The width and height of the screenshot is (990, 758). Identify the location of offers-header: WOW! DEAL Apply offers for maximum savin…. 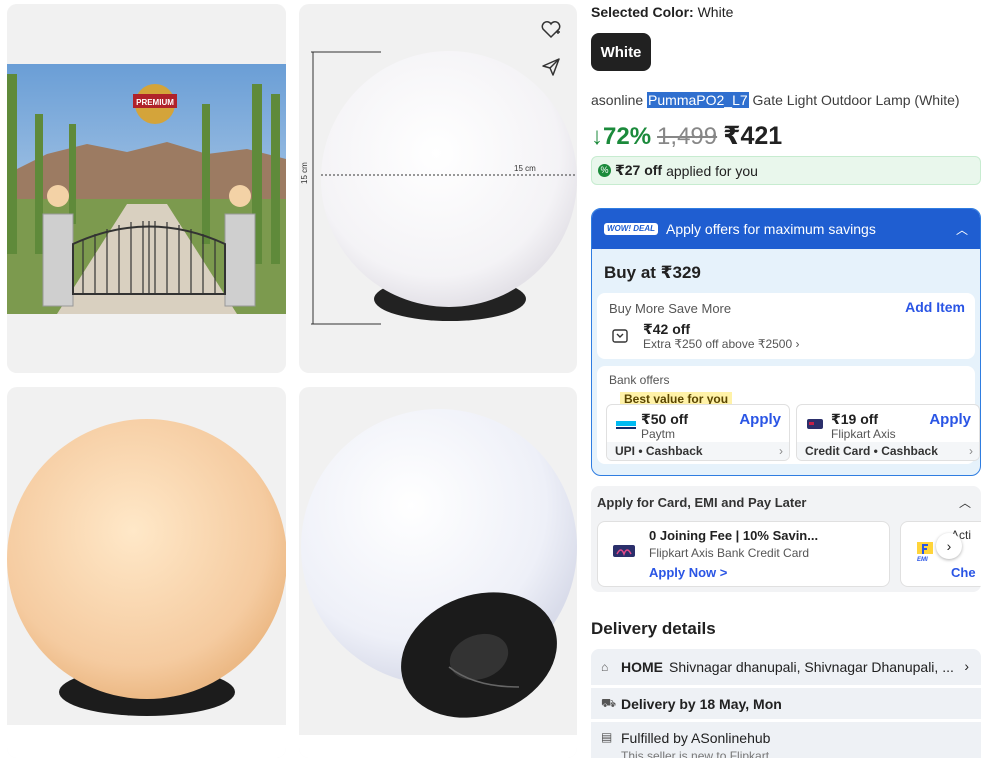
(786, 229).